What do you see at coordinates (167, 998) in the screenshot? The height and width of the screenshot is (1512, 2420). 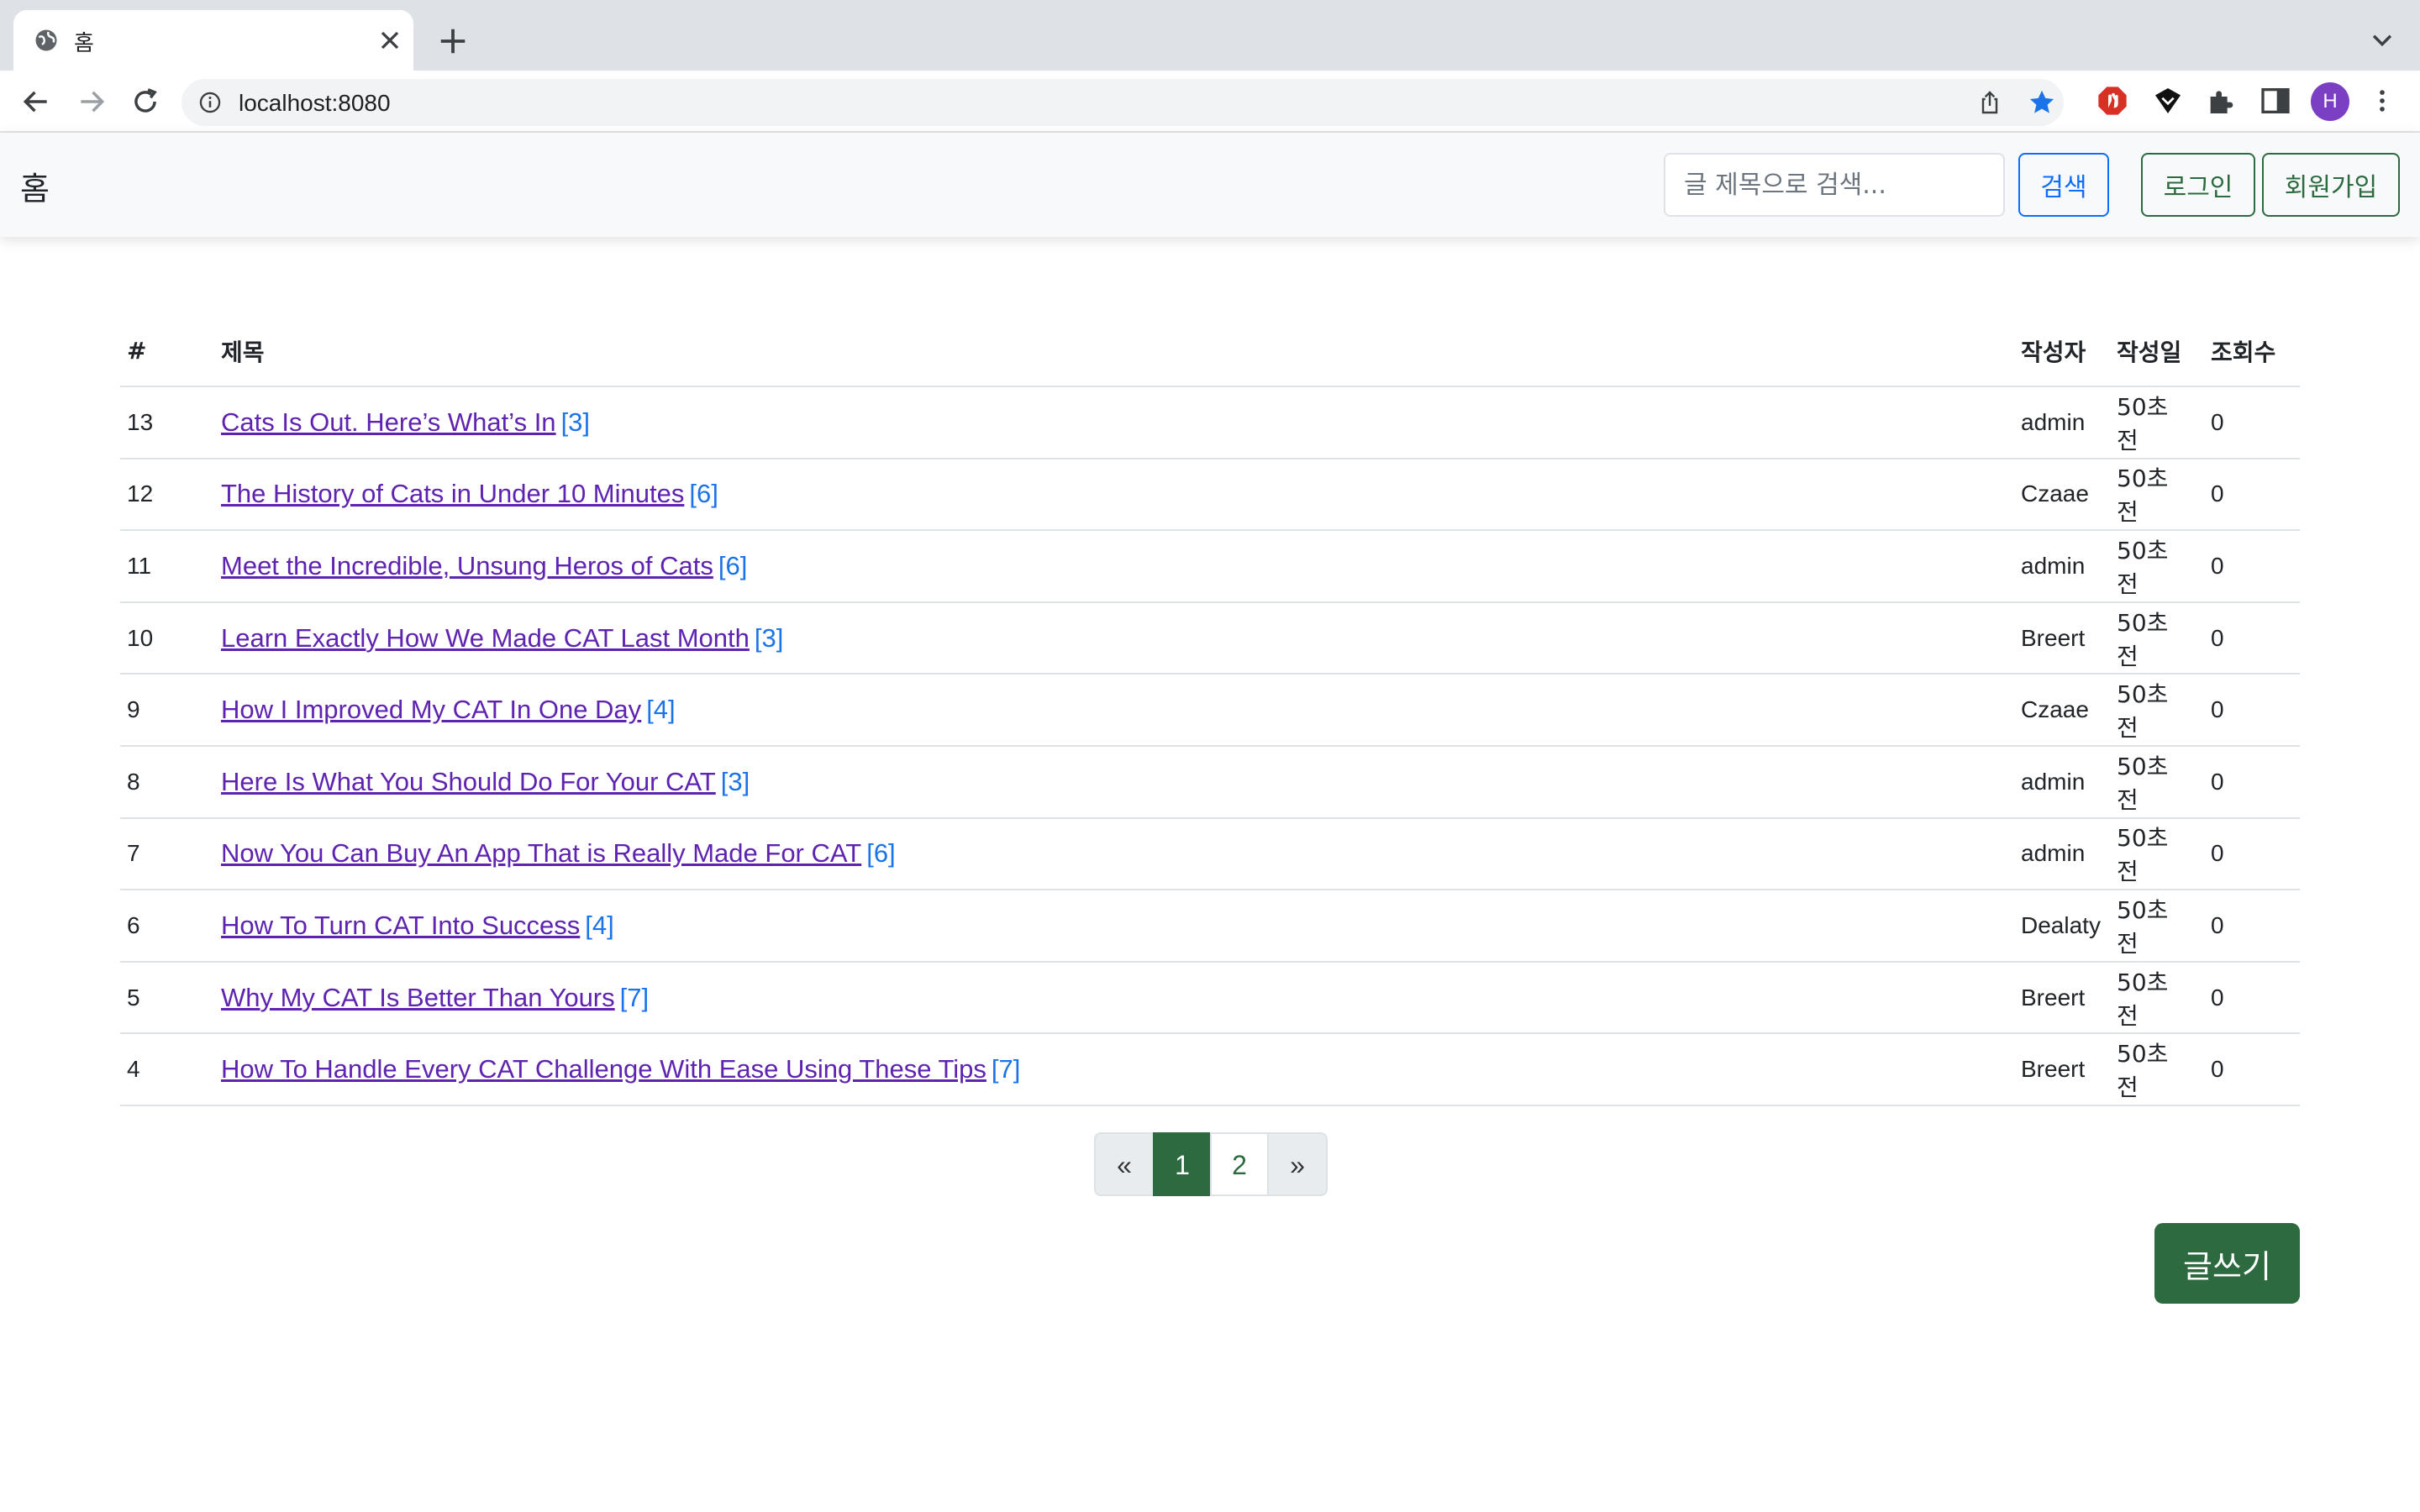 I see `post-number: 5` at bounding box center [167, 998].